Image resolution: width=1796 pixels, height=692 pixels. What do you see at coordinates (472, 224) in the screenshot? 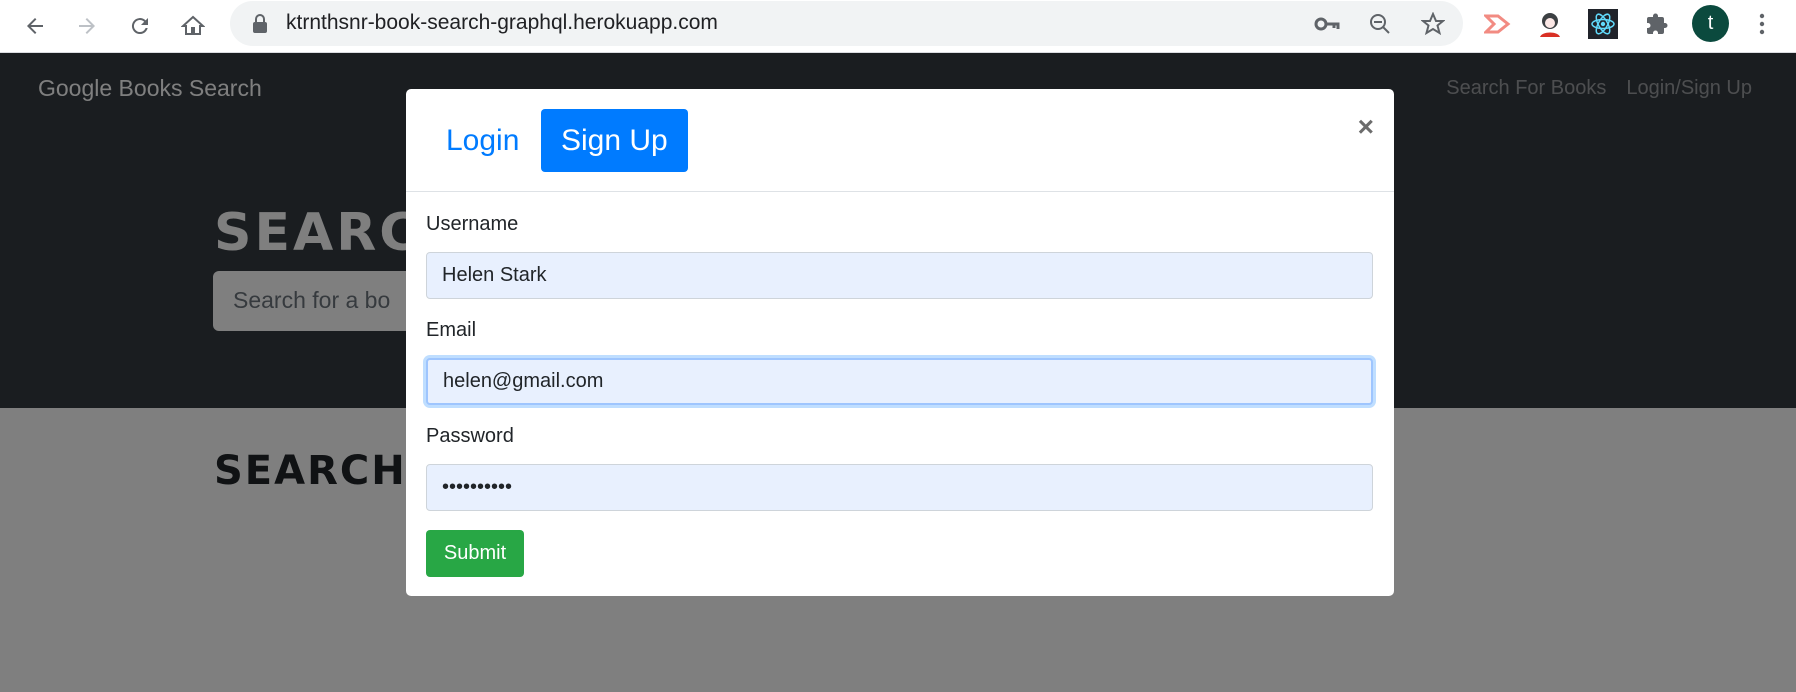
I see `username-label: Username` at bounding box center [472, 224].